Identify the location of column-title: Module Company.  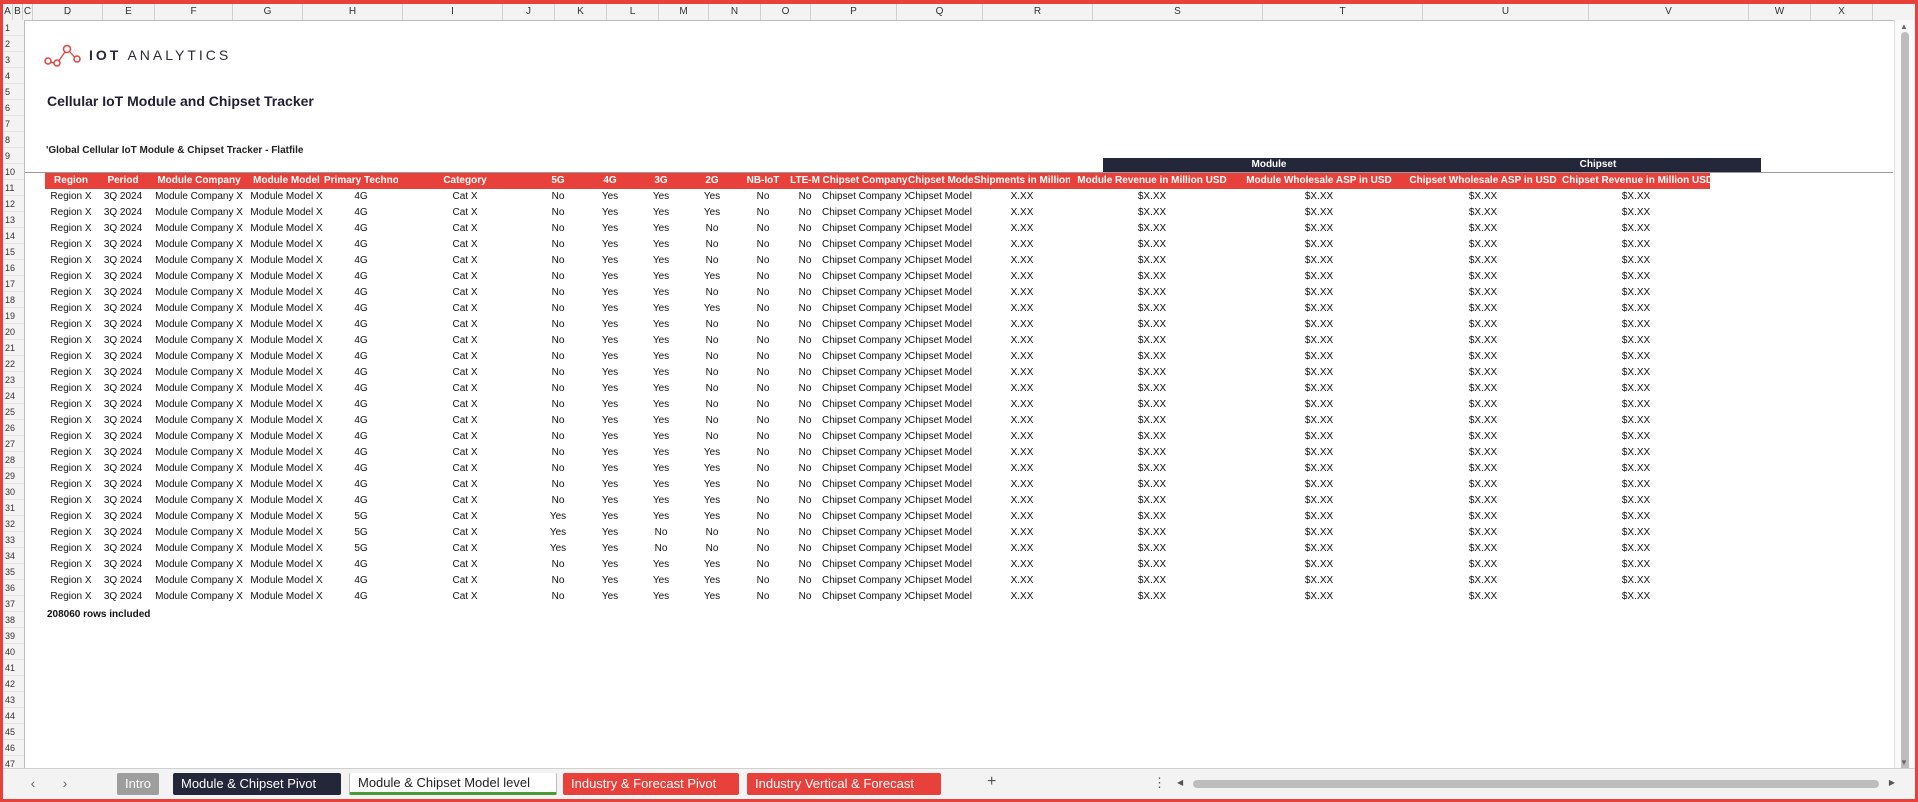
(199, 181).